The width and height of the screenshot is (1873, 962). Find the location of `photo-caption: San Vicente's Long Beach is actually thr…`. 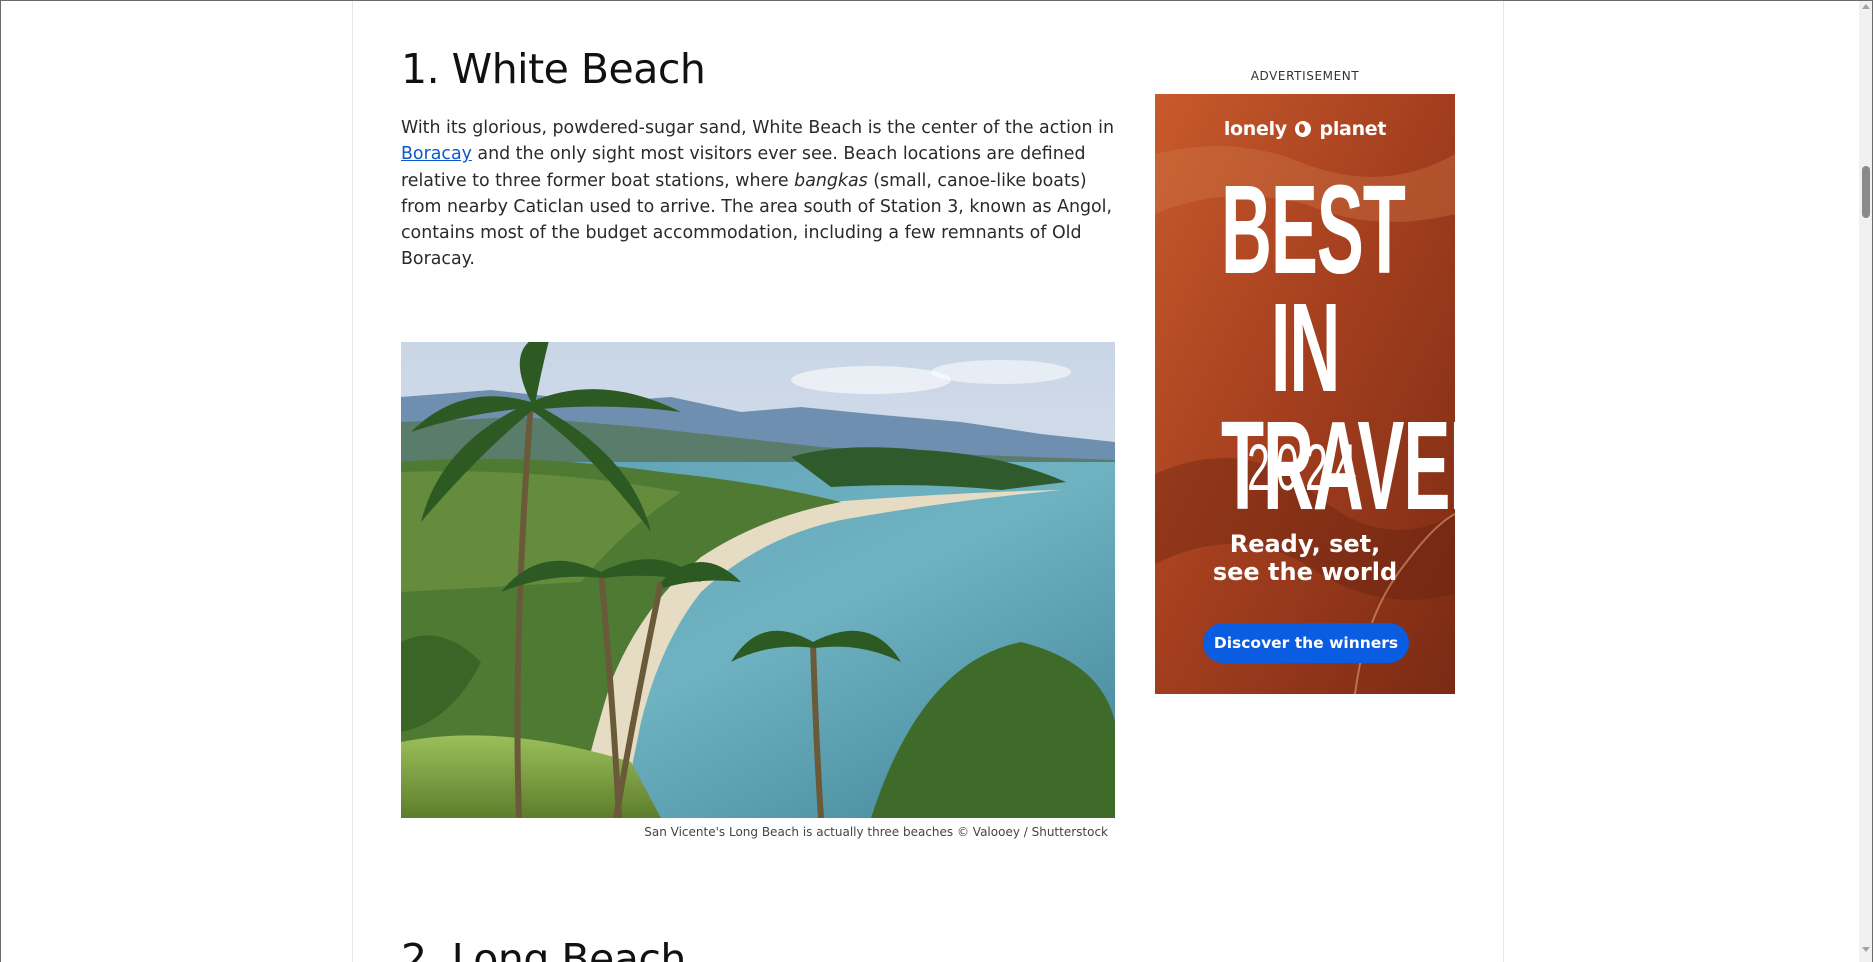

photo-caption: San Vicente's Long Beach is actually thr… is located at coordinates (876, 832).